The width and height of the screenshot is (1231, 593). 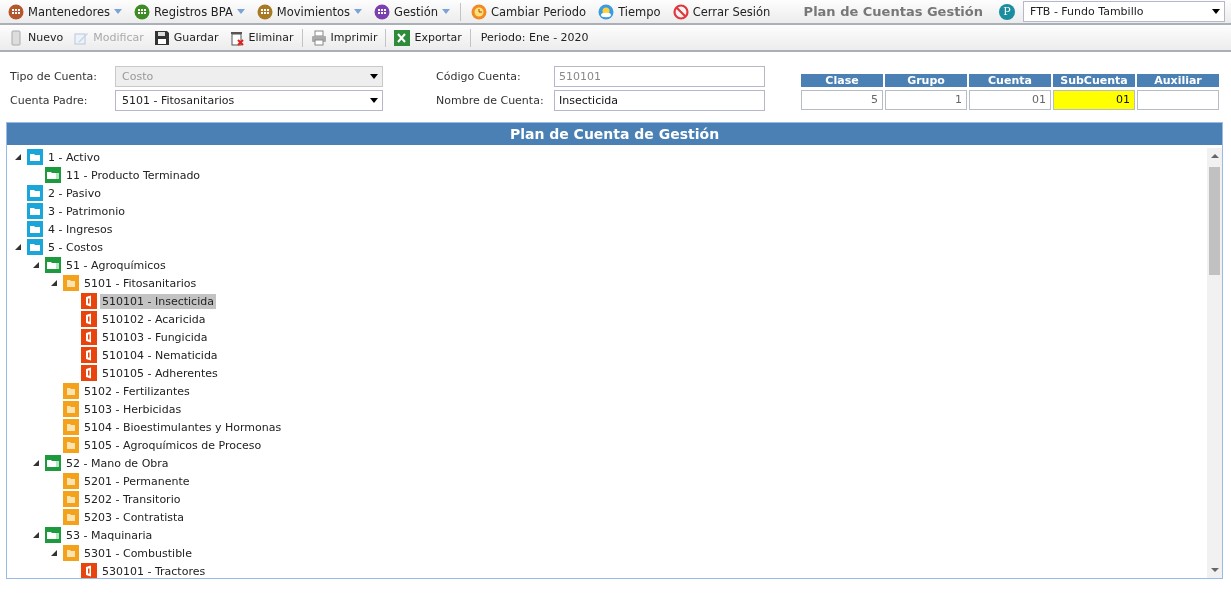 I want to click on column-header: SubCuenta, so click(x=1094, y=80).